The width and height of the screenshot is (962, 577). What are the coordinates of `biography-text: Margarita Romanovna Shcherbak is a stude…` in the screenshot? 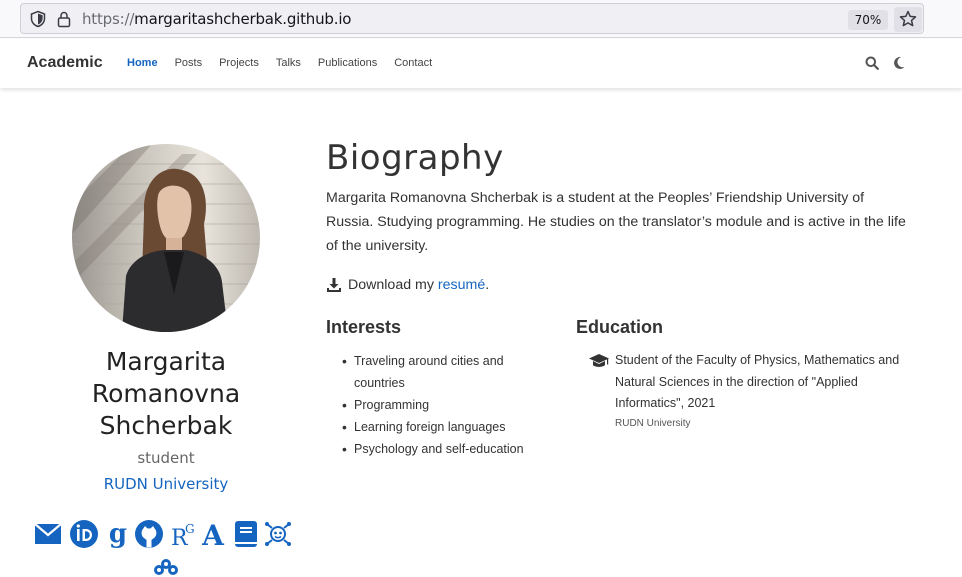 It's located at (616, 222).